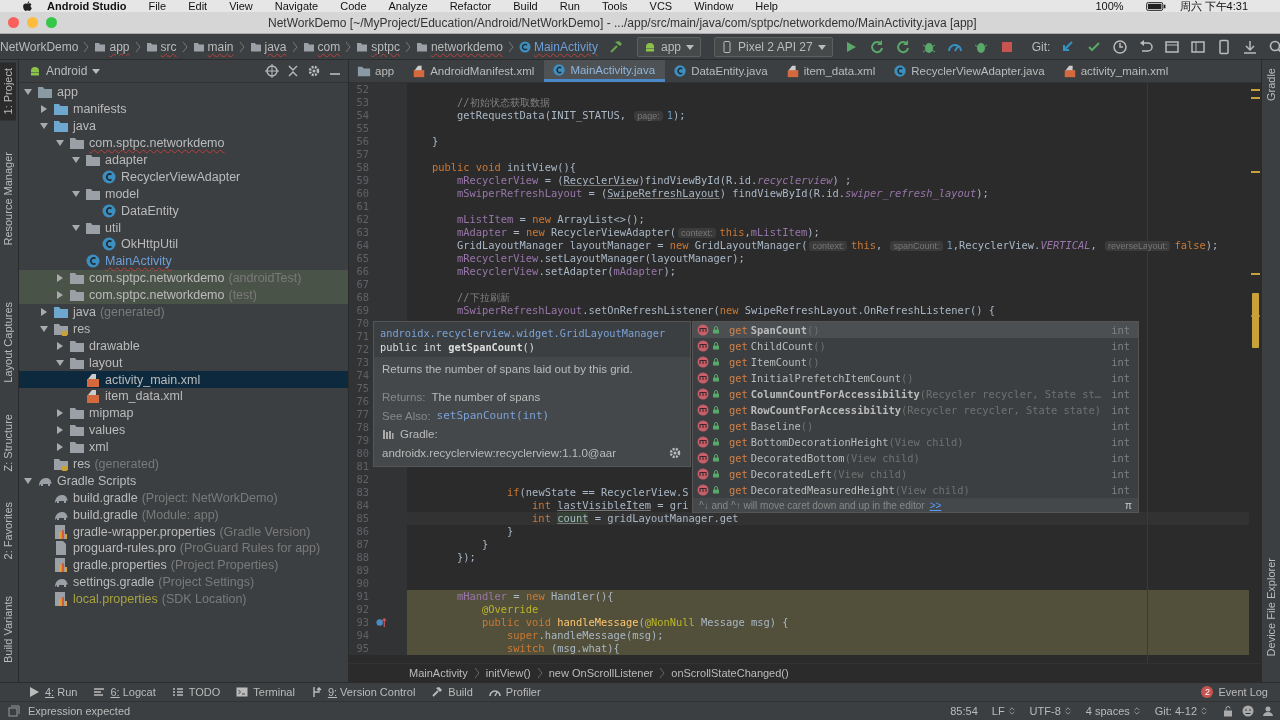 Image resolution: width=1280 pixels, height=720 pixels. What do you see at coordinates (661, 6) in the screenshot?
I see `menu-item: VCS` at bounding box center [661, 6].